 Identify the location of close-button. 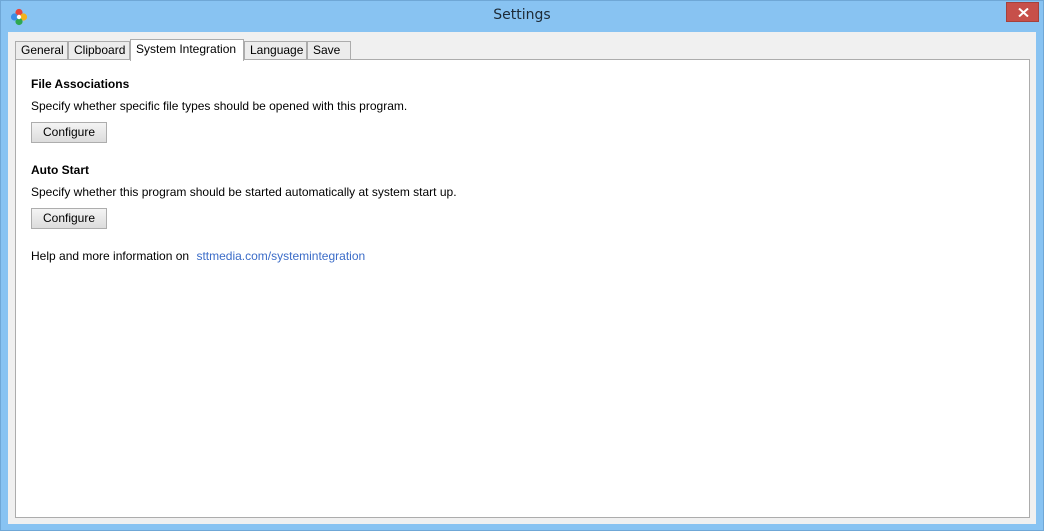
(1022, 12).